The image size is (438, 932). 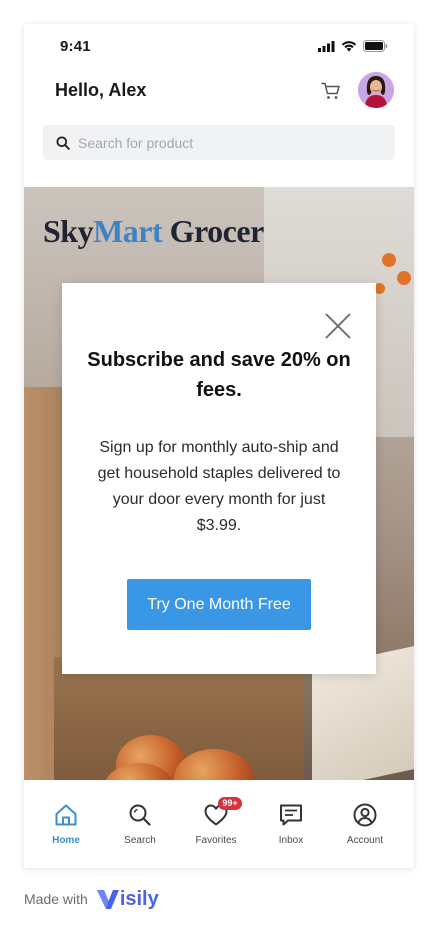 What do you see at coordinates (68, 231) in the screenshot?
I see `brand-logo-sky: Sky` at bounding box center [68, 231].